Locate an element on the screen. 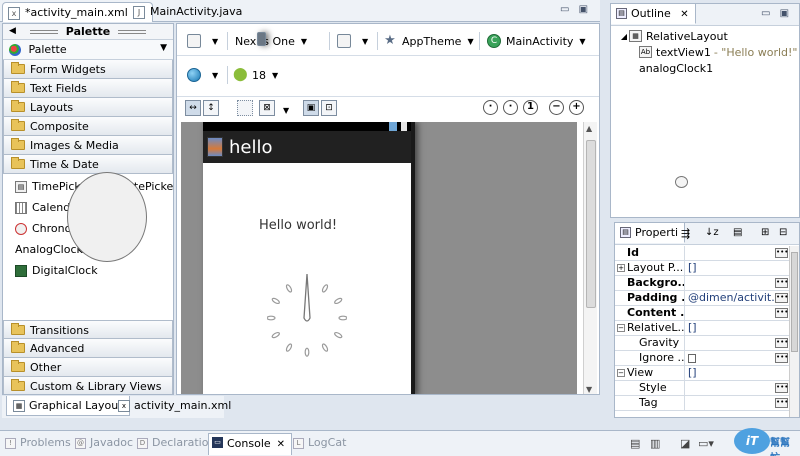 The height and width of the screenshot is (456, 800). zoom-100-icon: 1 is located at coordinates (530, 107).